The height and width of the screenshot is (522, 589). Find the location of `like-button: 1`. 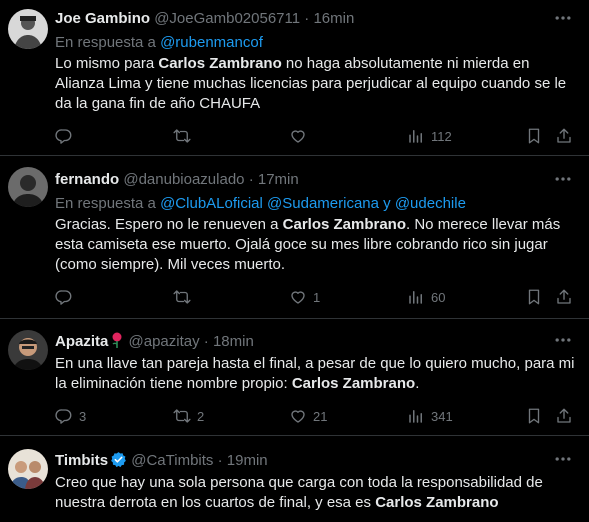

like-button: 1 is located at coordinates (304, 297).